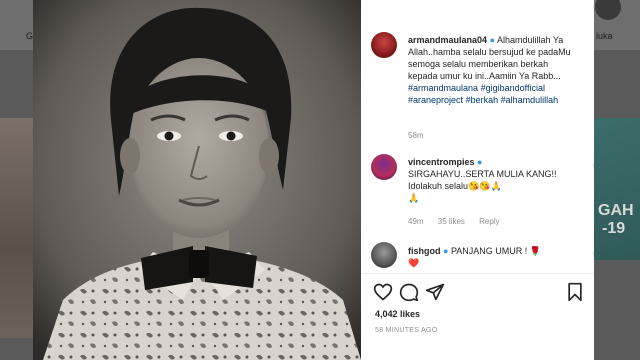 The width and height of the screenshot is (640, 360). I want to click on bookmark-icon, so click(575, 292).